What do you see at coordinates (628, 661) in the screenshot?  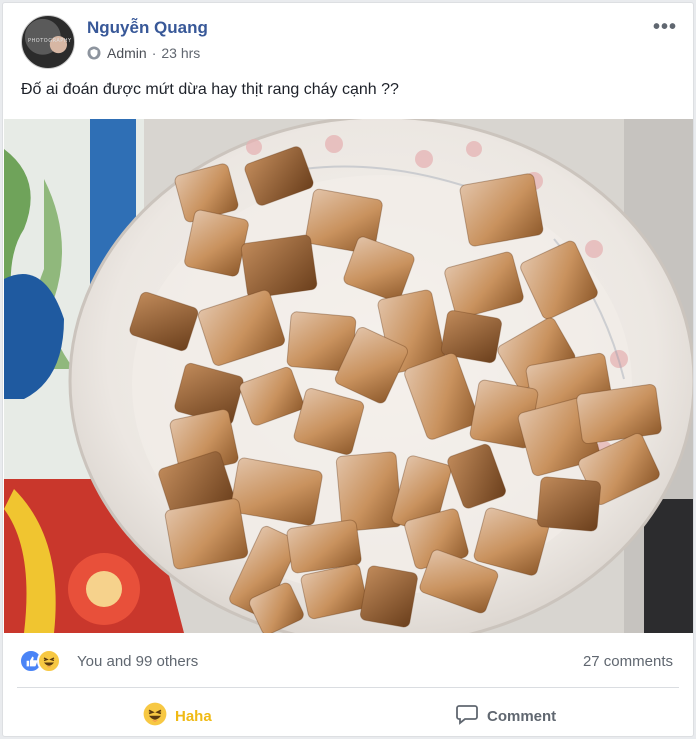 I see `comments-count: 27 comments` at bounding box center [628, 661].